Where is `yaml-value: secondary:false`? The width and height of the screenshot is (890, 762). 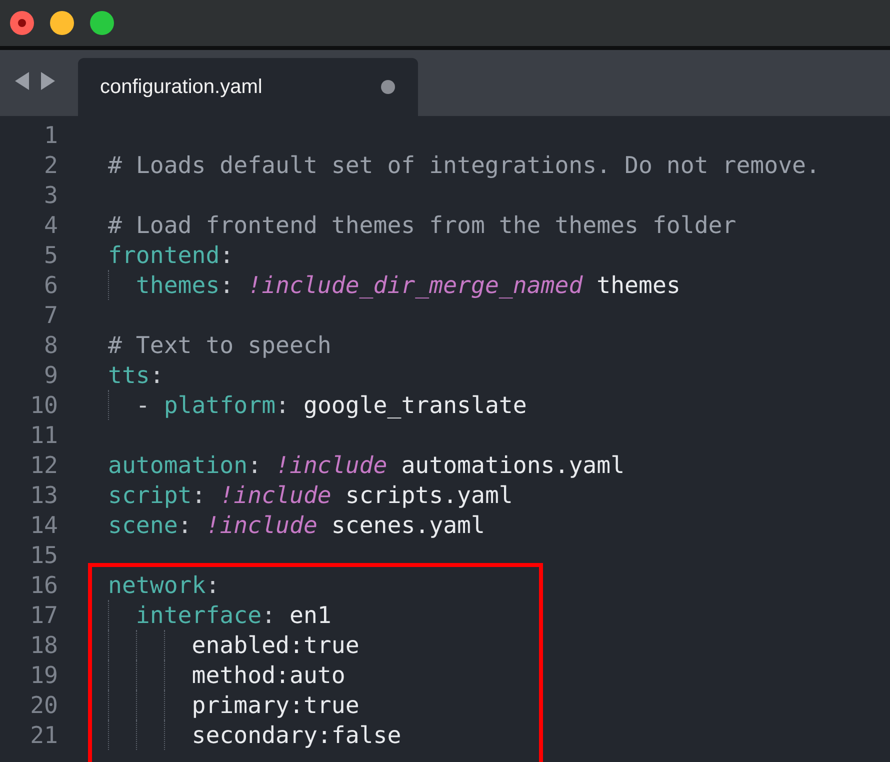 yaml-value: secondary:false is located at coordinates (297, 735).